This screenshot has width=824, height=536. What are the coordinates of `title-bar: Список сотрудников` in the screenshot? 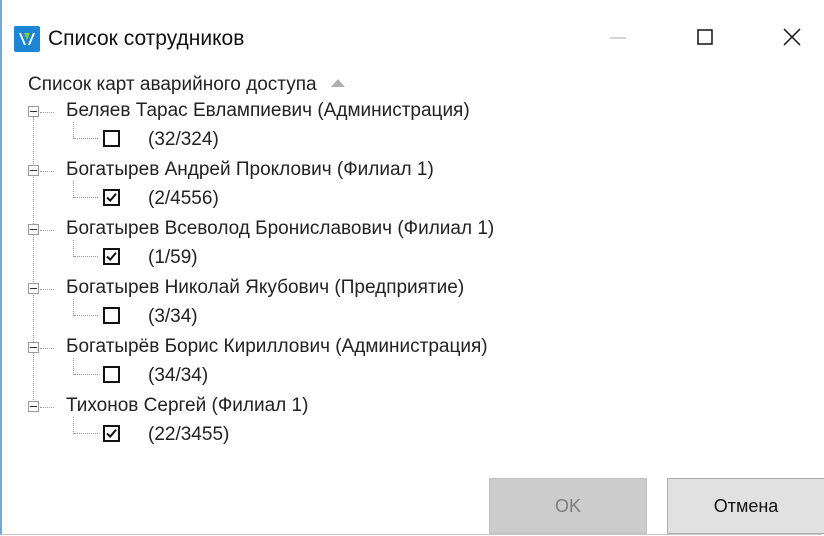 It's located at (413, 35).